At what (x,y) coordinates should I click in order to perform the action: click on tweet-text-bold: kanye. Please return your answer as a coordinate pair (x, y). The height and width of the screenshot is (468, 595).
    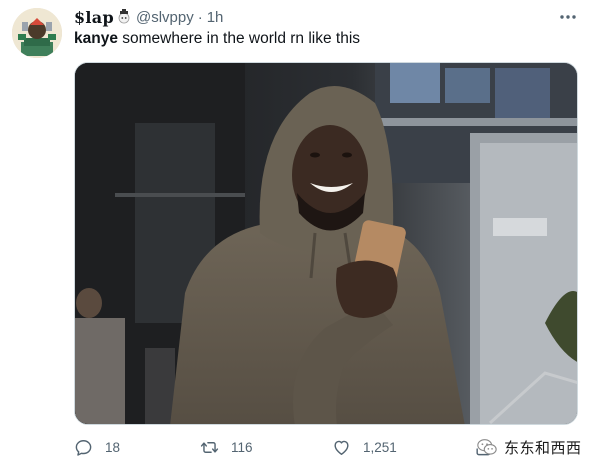
    Looking at the image, I should click on (96, 38).